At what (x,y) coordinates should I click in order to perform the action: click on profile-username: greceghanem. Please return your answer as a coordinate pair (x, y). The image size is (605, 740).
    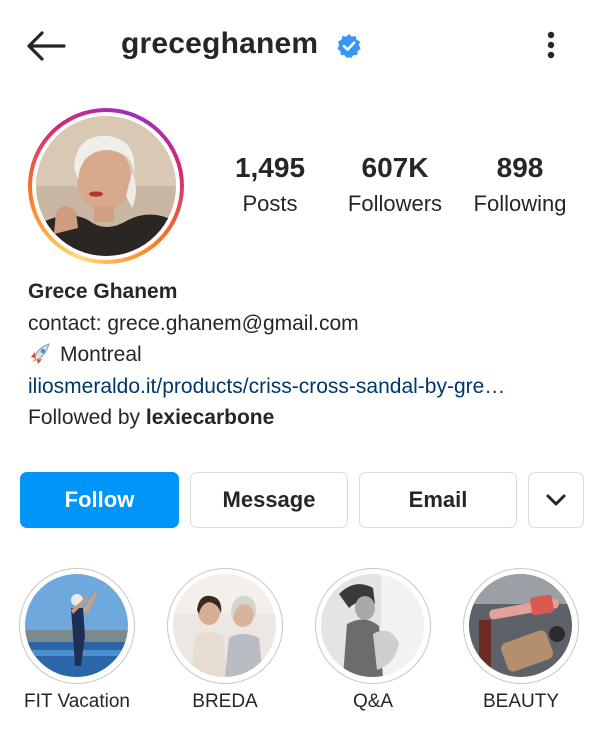
    Looking at the image, I should click on (220, 43).